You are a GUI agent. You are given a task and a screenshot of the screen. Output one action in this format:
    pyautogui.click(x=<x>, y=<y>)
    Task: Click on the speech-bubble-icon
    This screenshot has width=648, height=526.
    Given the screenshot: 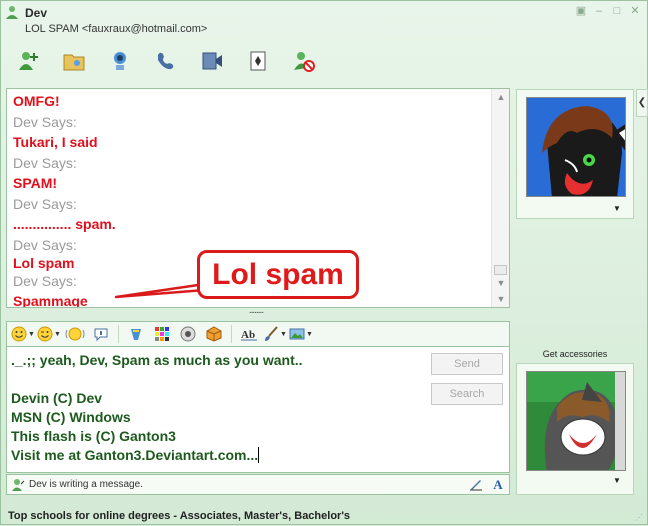 What is the action you would take?
    pyautogui.click(x=101, y=335)
    